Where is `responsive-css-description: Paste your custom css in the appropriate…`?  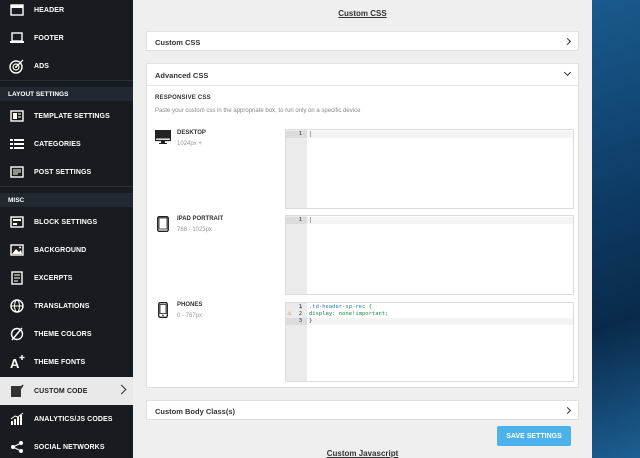 responsive-css-description: Paste your custom css in the appropriate… is located at coordinates (258, 111).